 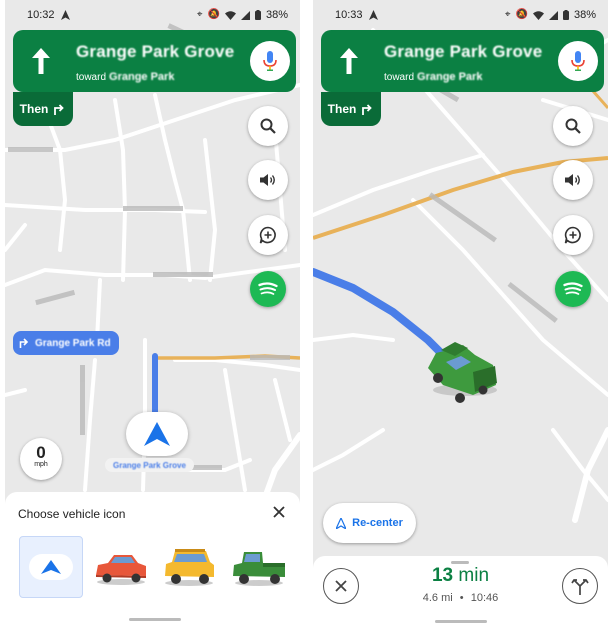 What do you see at coordinates (279, 512) in the screenshot?
I see `close-icon` at bounding box center [279, 512].